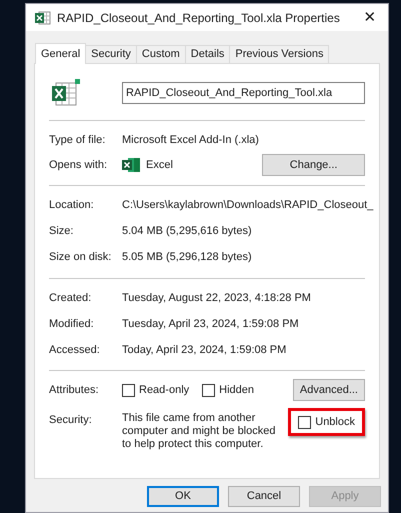 The image size is (401, 513). Describe the element at coordinates (60, 53) in the screenshot. I see `tab: General` at that location.